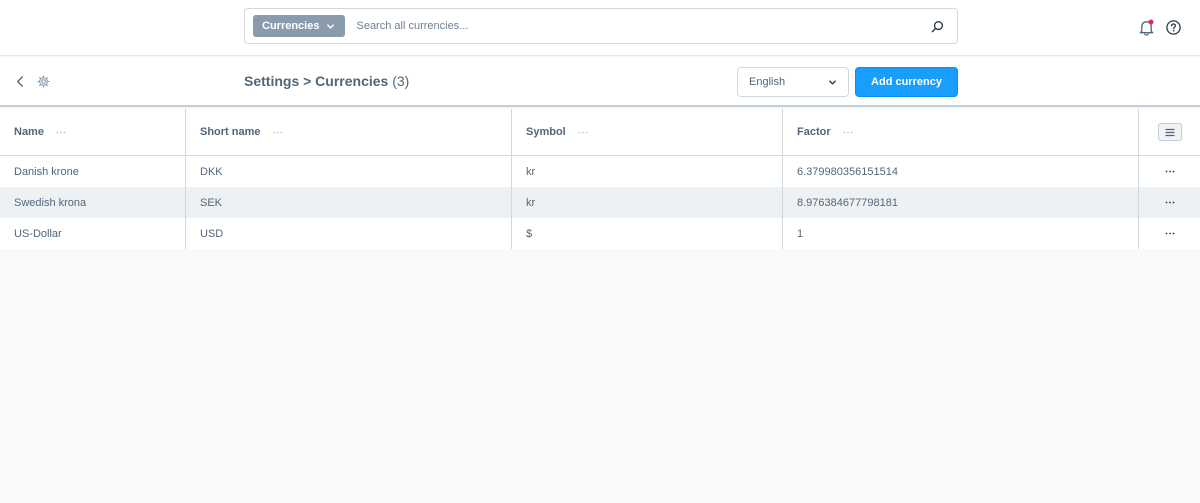 The image size is (1200, 503). Describe the element at coordinates (793, 82) in the screenshot. I see `language-select: English` at that location.